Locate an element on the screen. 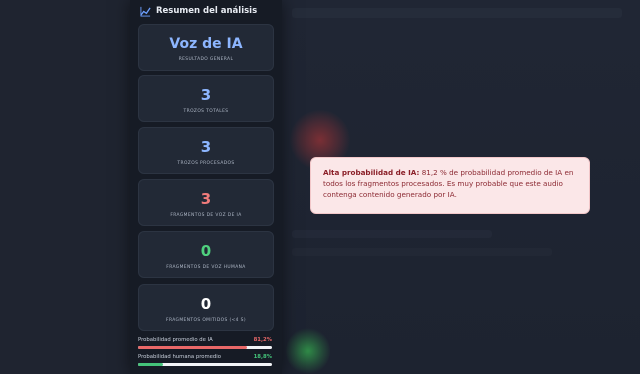  result-value: Voz de IA is located at coordinates (206, 44).